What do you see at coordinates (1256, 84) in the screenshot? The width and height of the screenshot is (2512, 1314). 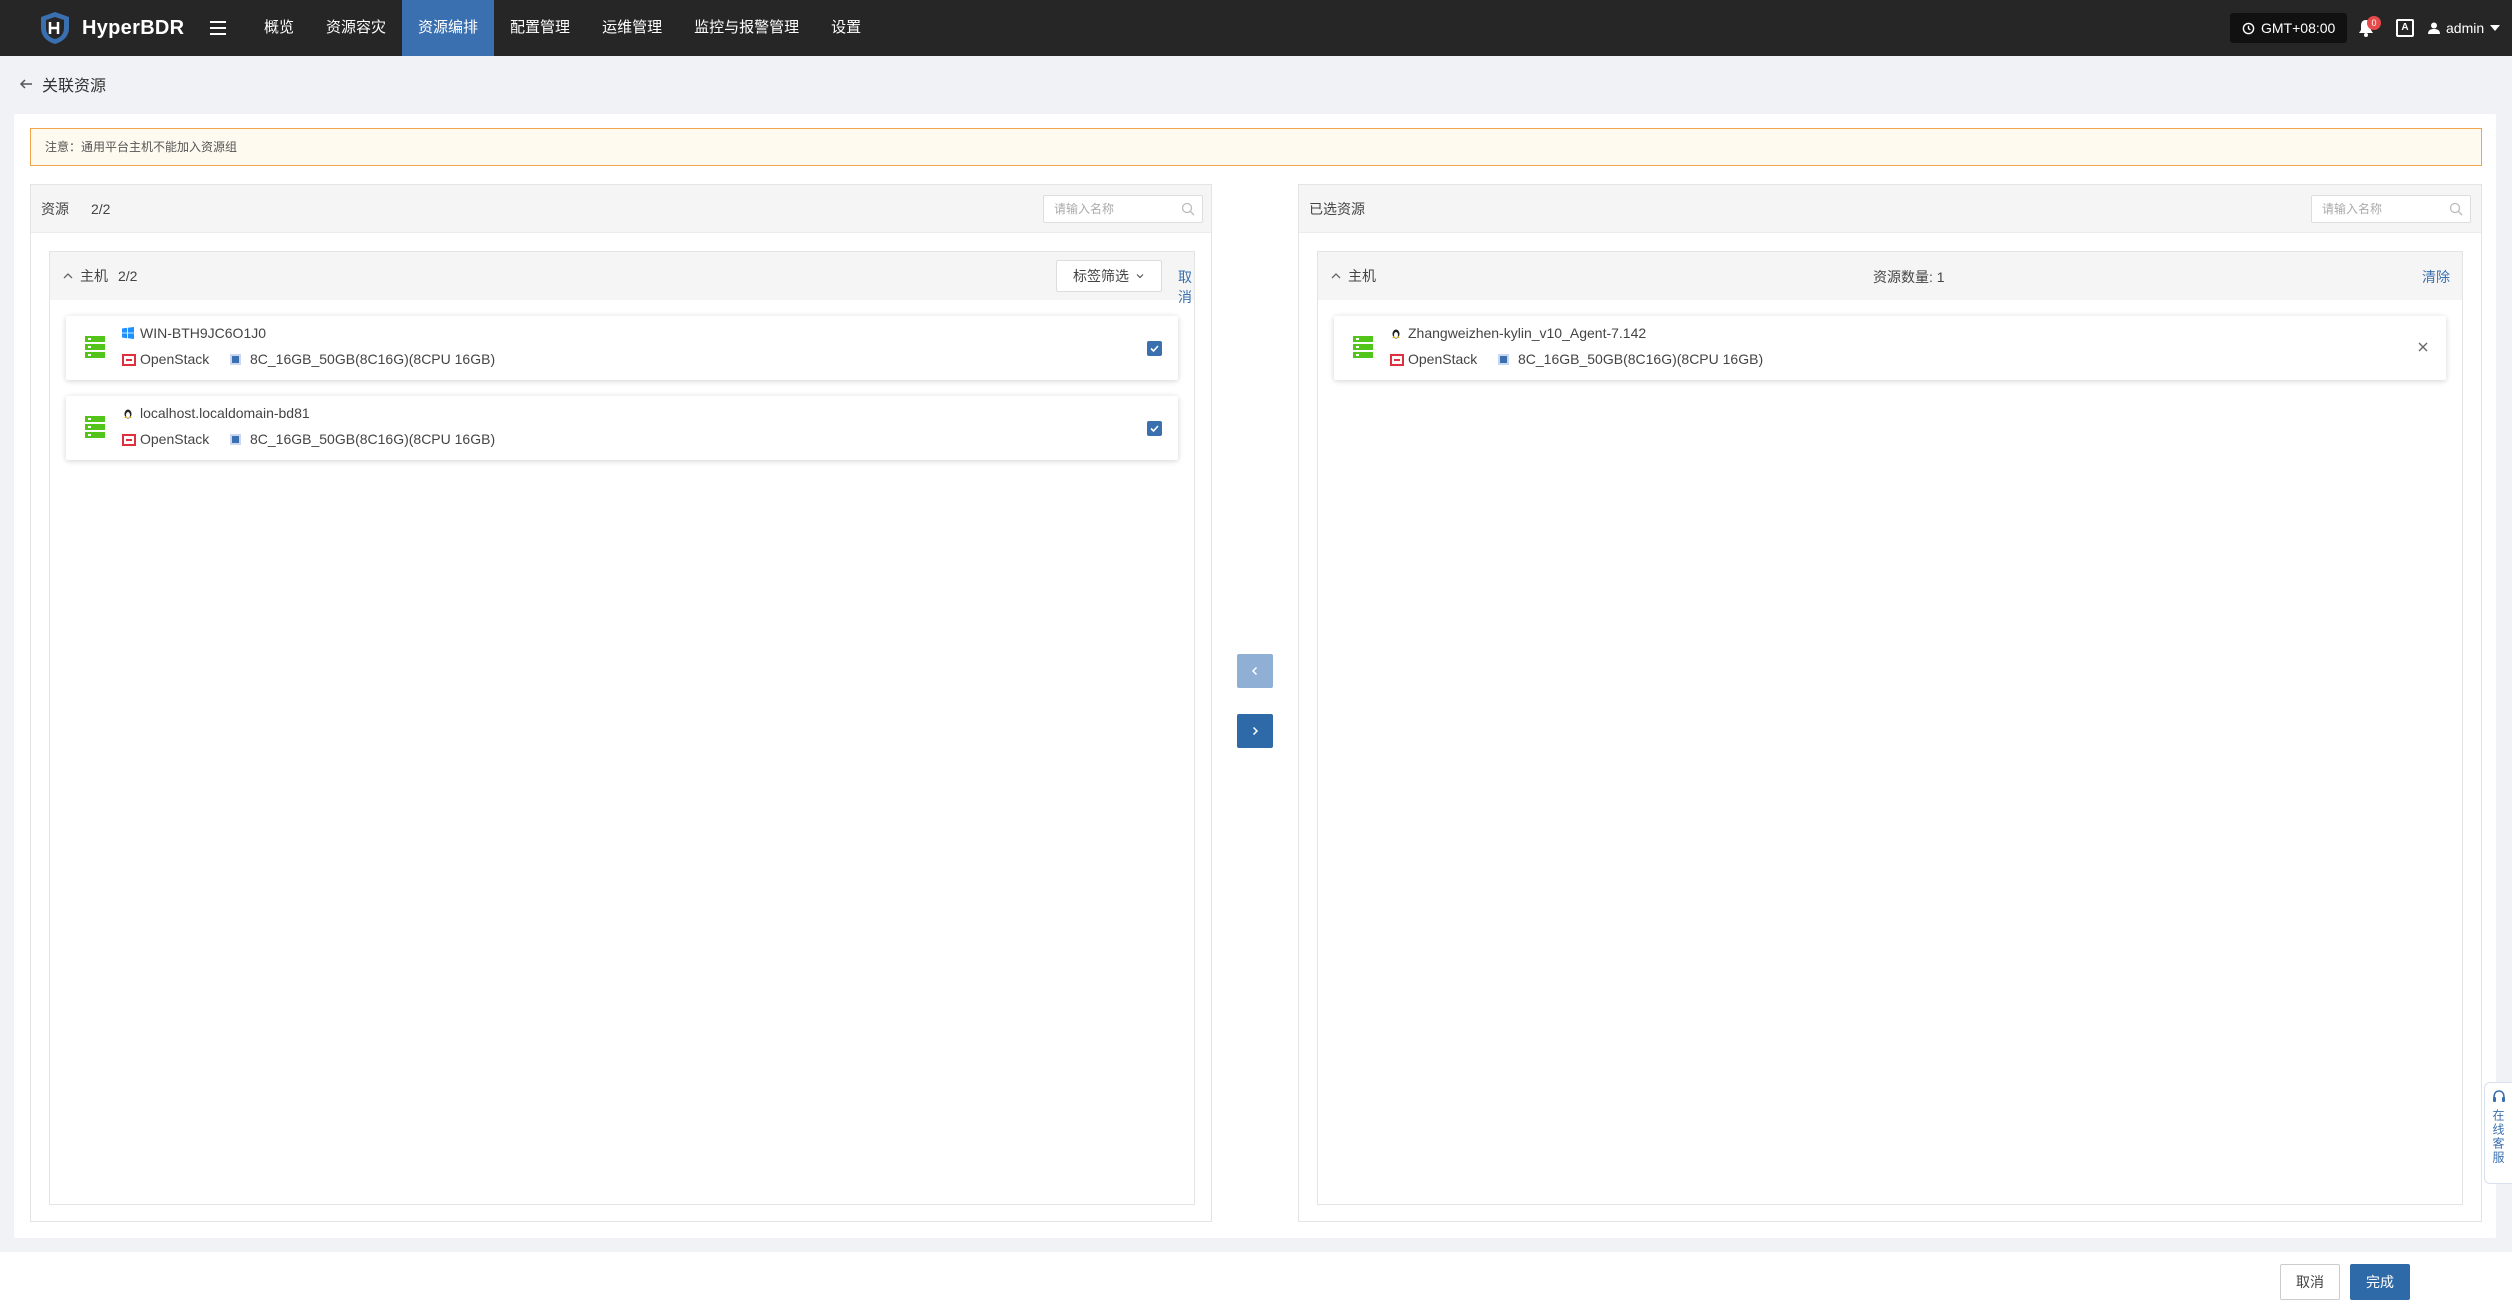 I see `page-header: 关联资源` at bounding box center [1256, 84].